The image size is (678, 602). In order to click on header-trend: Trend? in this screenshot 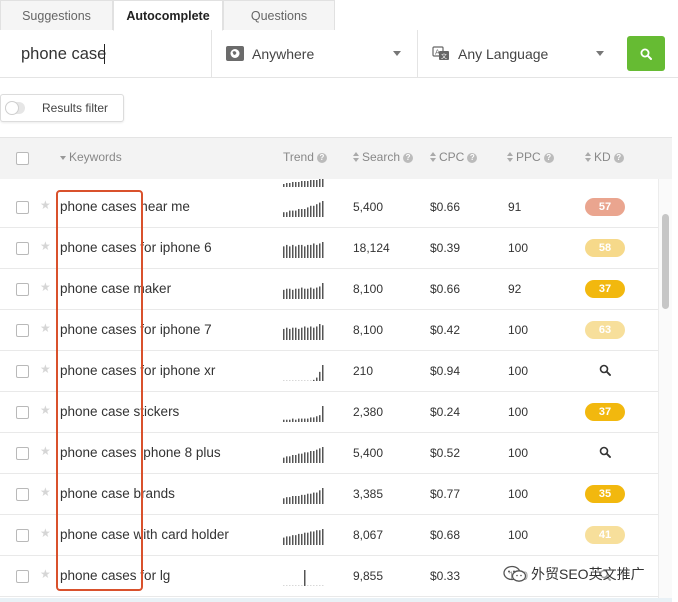, I will do `click(305, 157)`.